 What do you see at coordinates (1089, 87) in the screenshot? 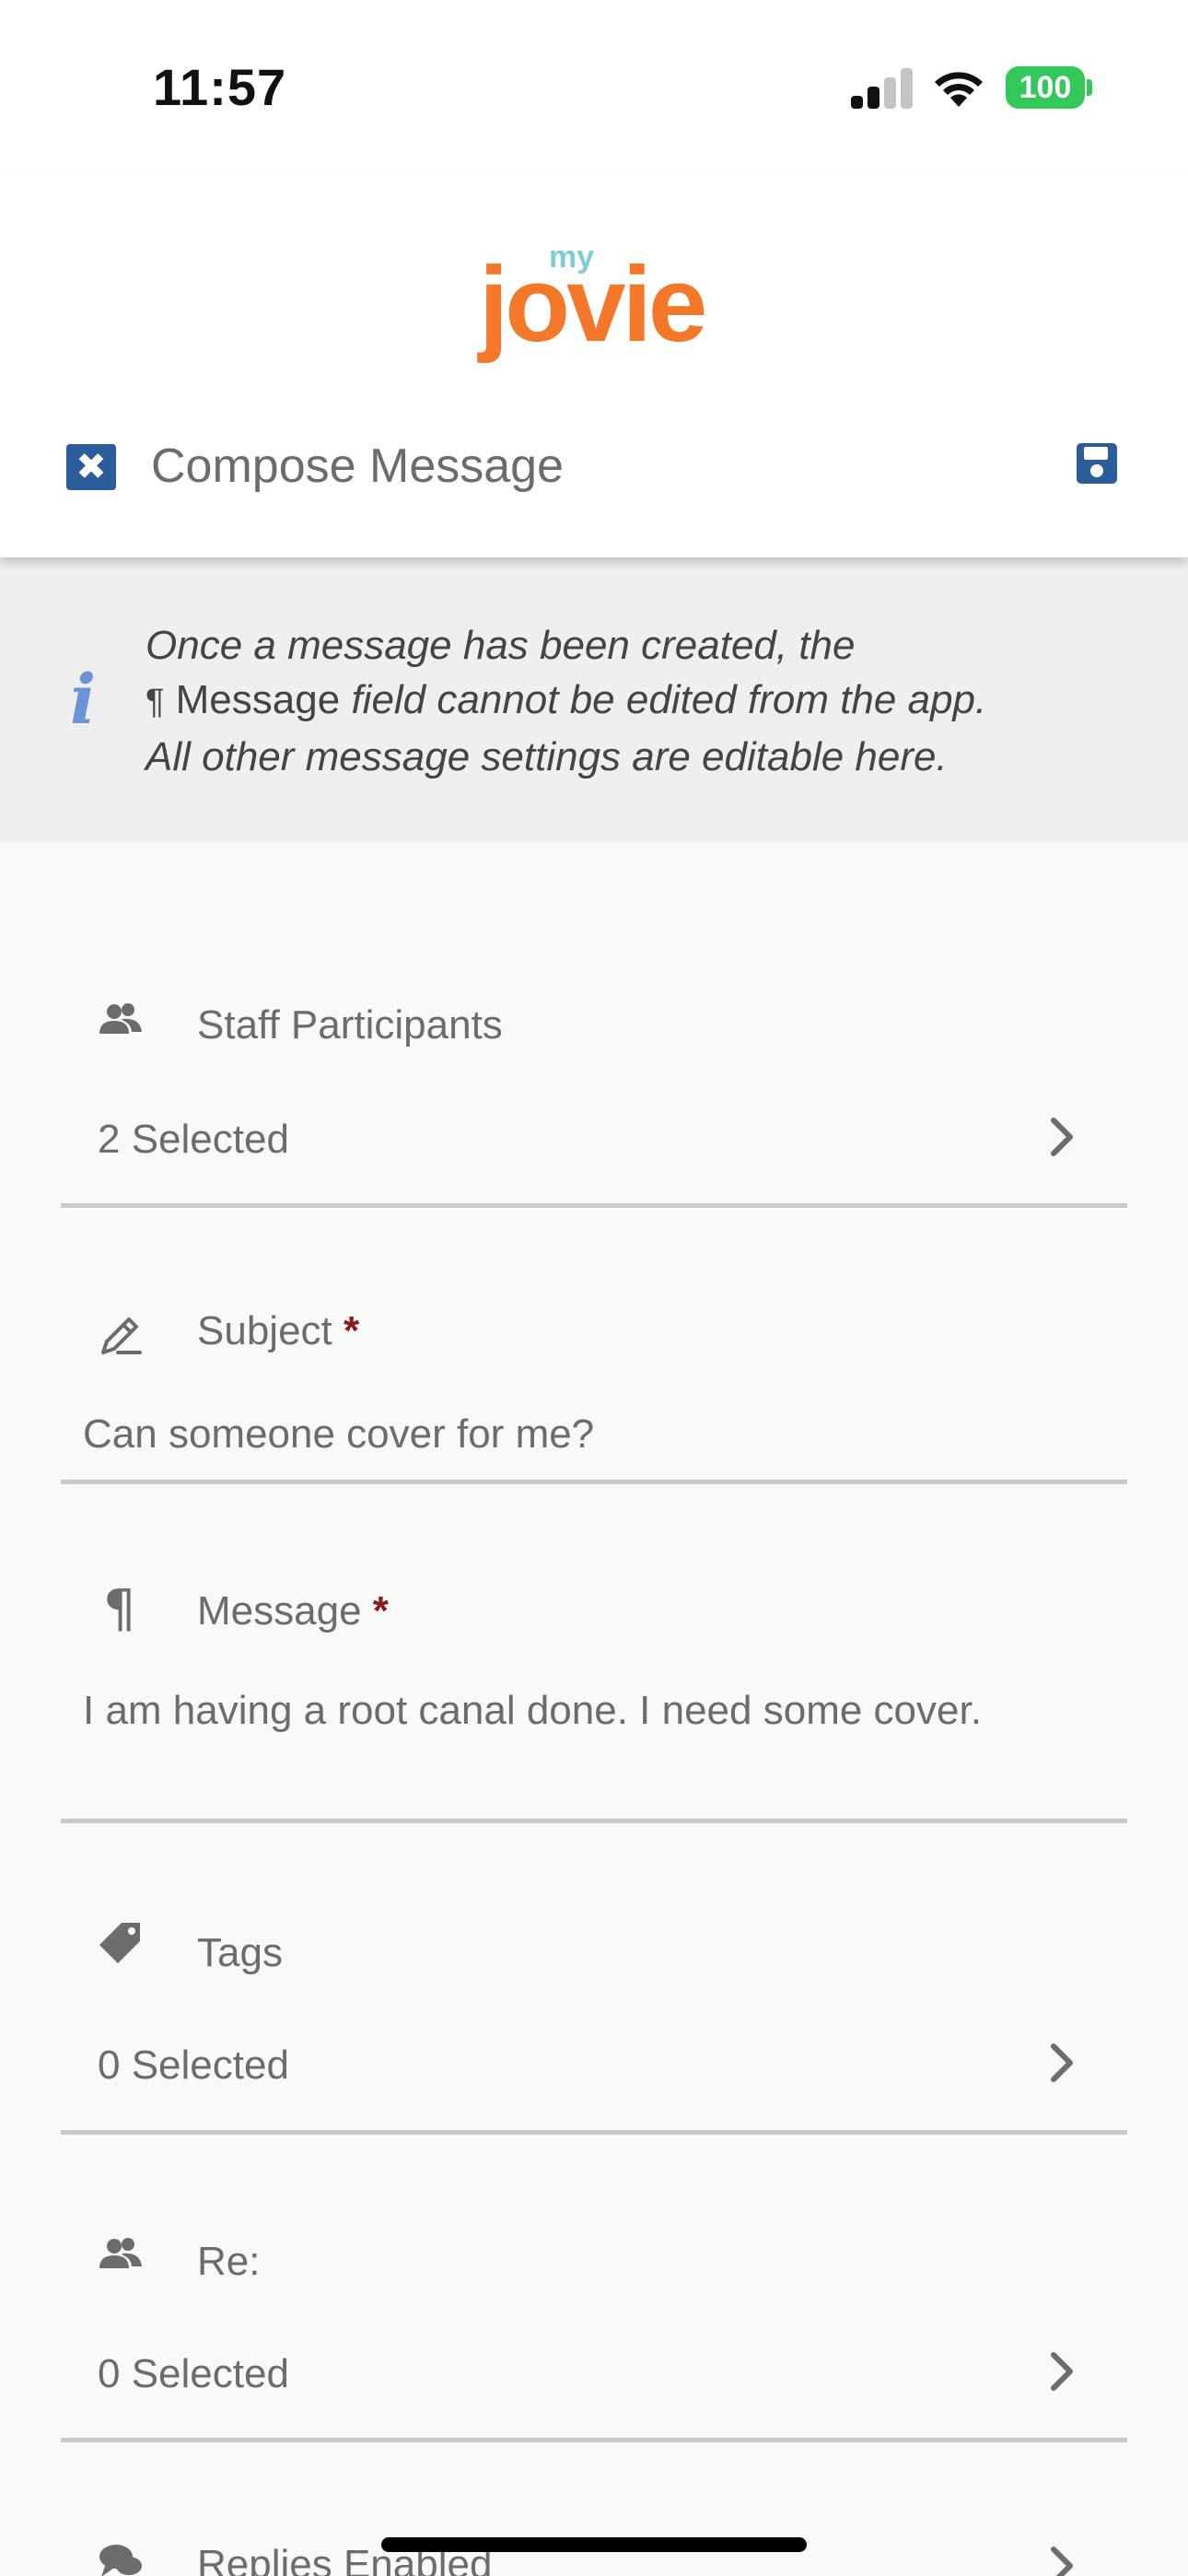
I see `battery-nub` at bounding box center [1089, 87].